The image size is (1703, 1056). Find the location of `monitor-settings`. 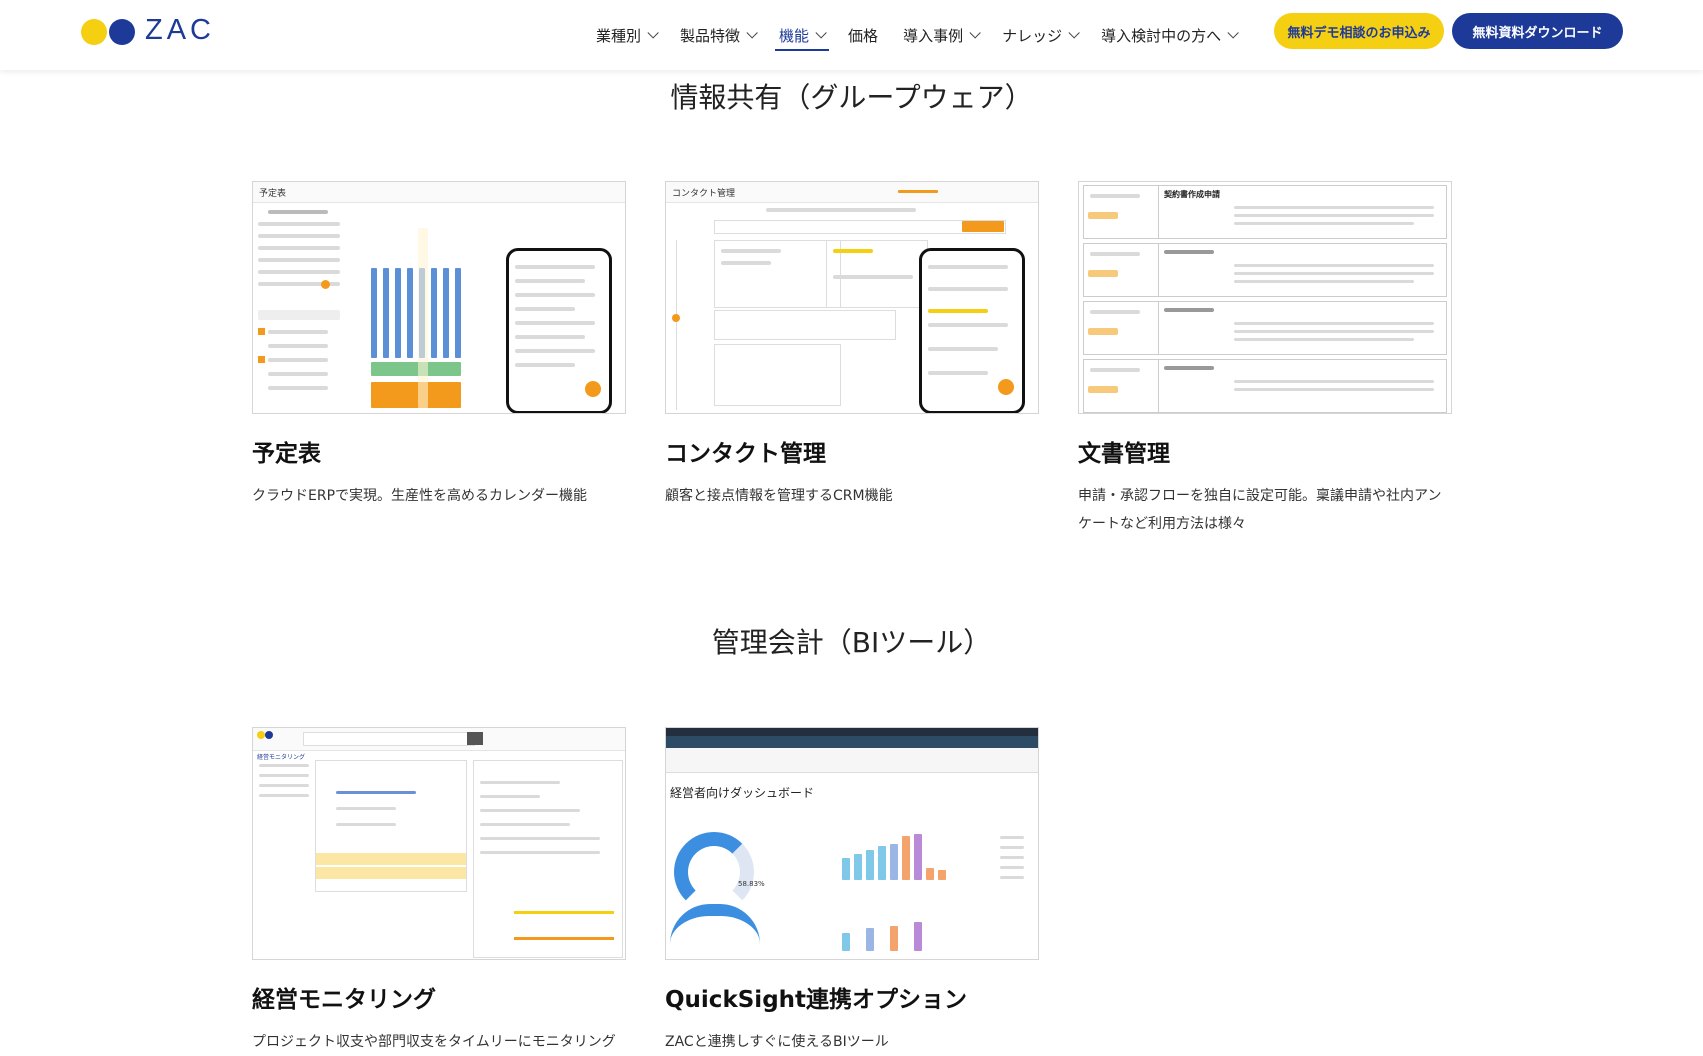

monitor-settings is located at coordinates (548, 859).